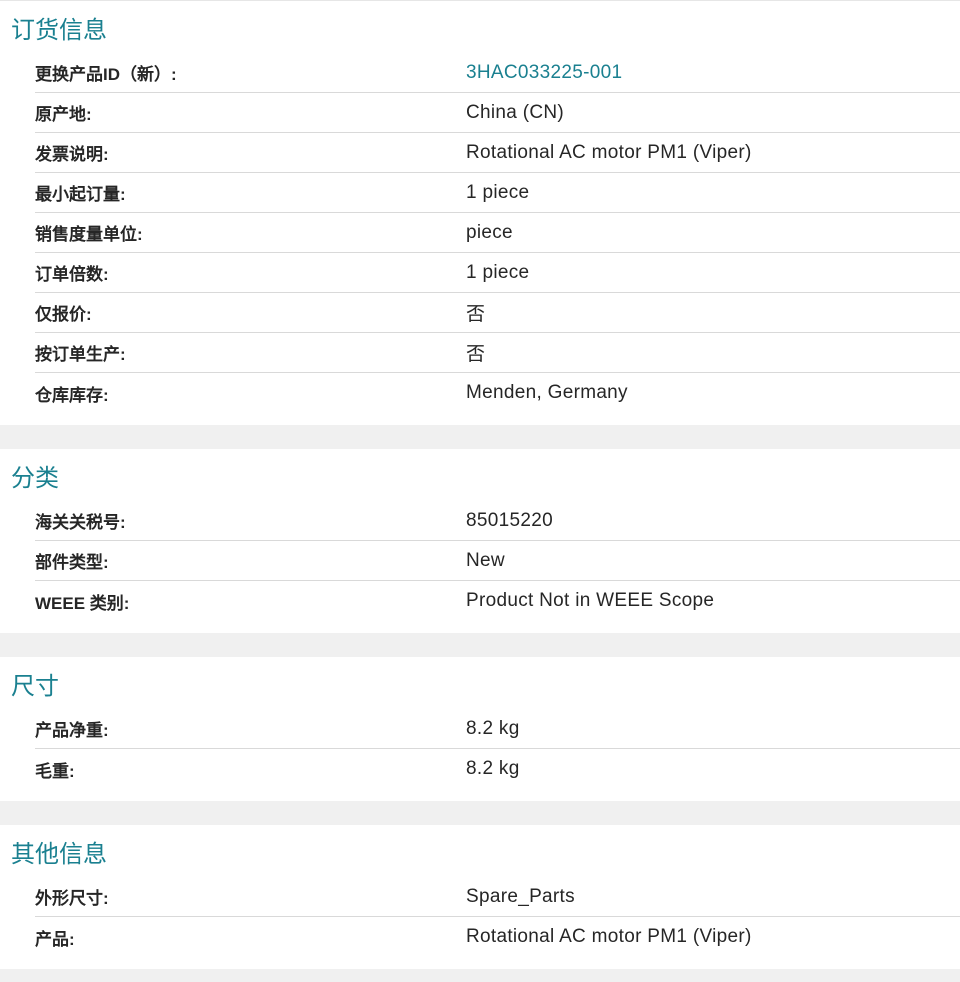  What do you see at coordinates (80, 354) in the screenshot?
I see `row-label: 按订单生产:` at bounding box center [80, 354].